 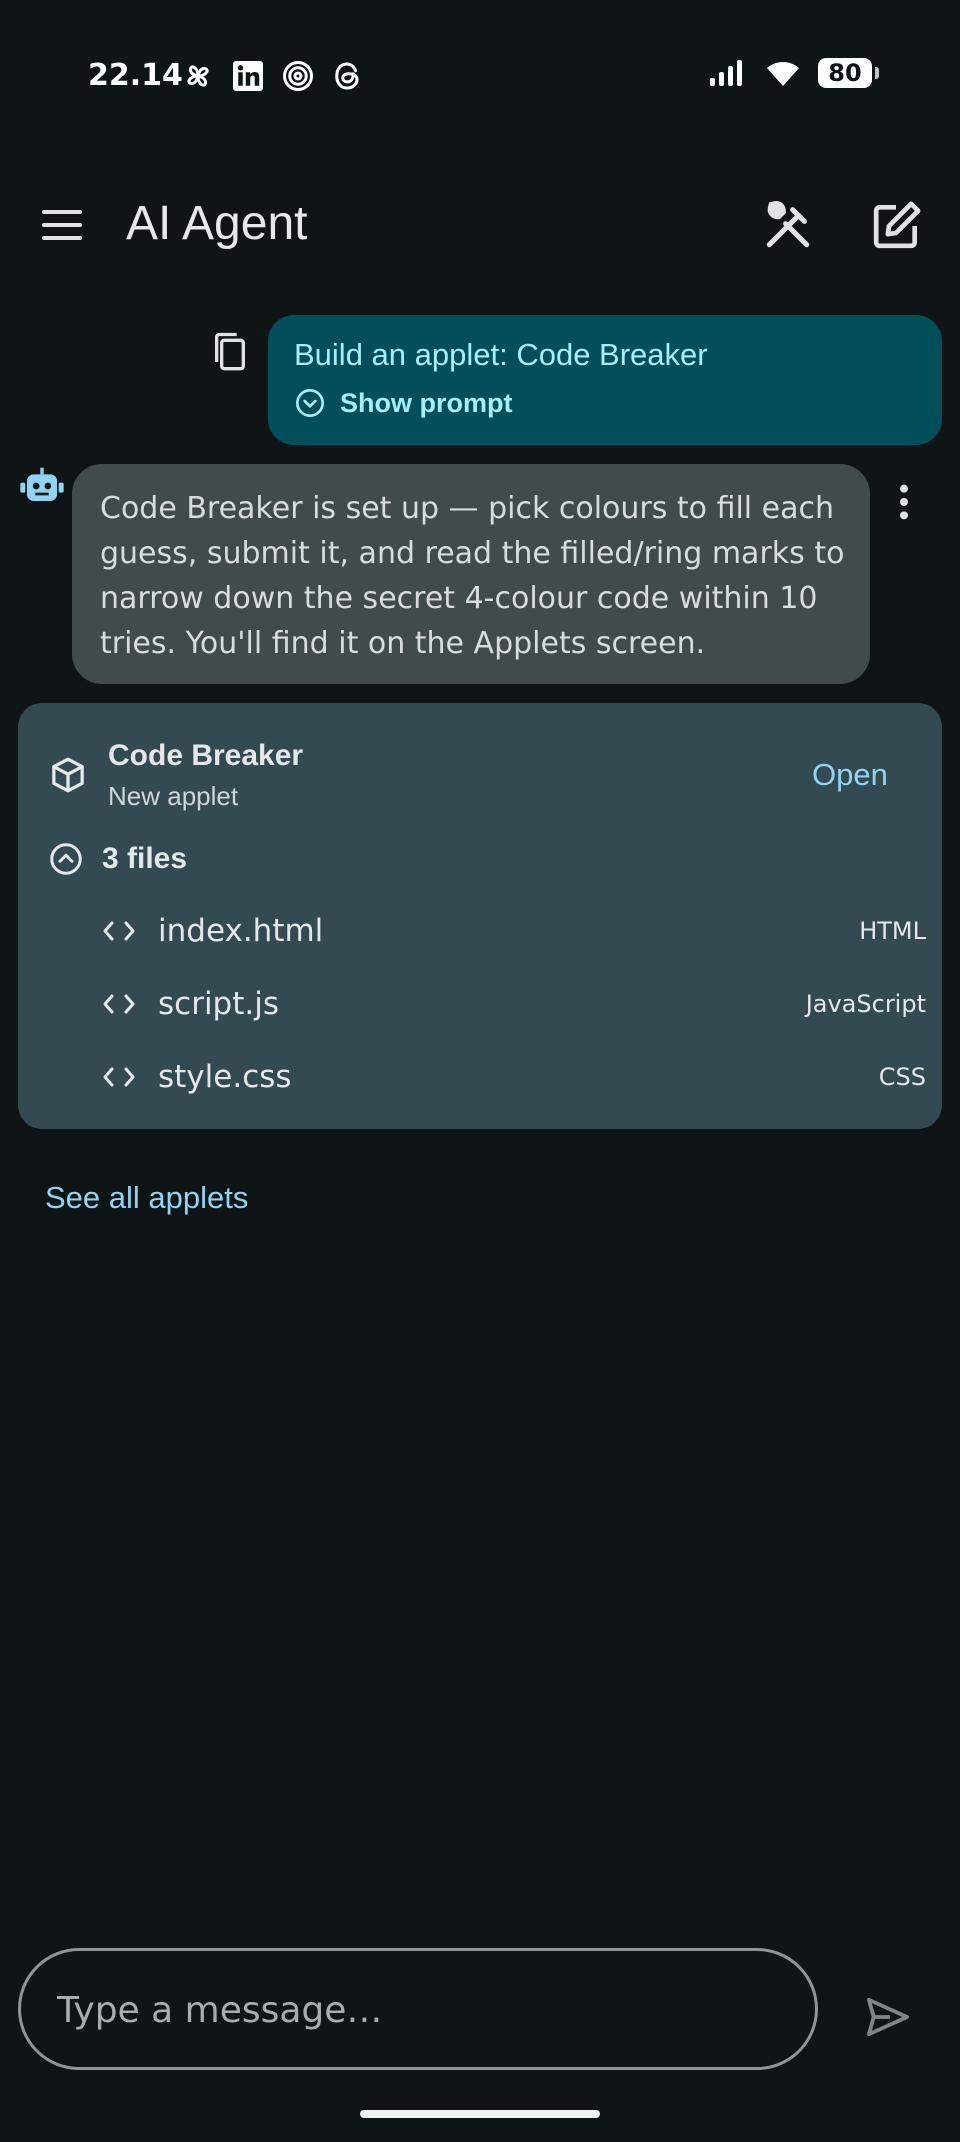 What do you see at coordinates (241, 931) in the screenshot?
I see `file-name: index.html` at bounding box center [241, 931].